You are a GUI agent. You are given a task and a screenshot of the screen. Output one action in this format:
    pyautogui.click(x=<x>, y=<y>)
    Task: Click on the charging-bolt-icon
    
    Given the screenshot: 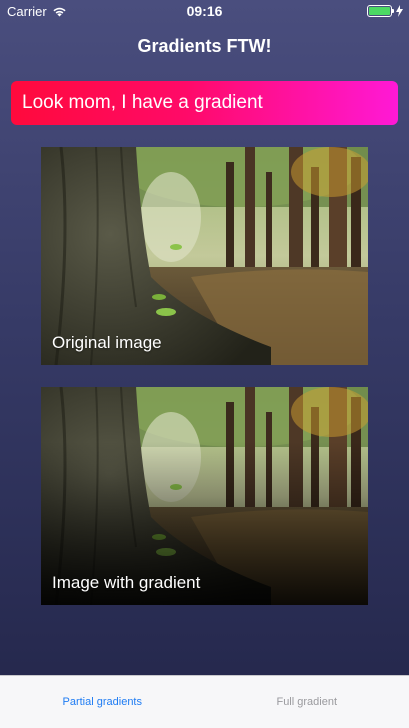 What is the action you would take?
    pyautogui.click(x=399, y=11)
    